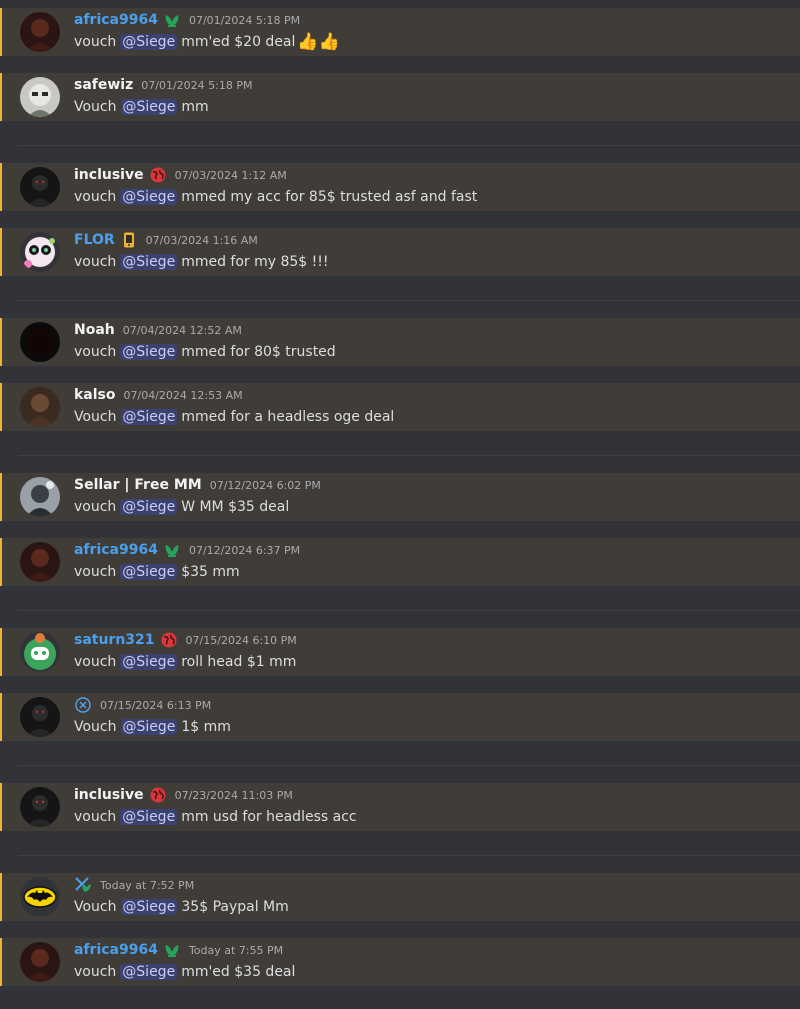 The width and height of the screenshot is (800, 1009). I want to click on username: Sellar | Free MM, so click(138, 485).